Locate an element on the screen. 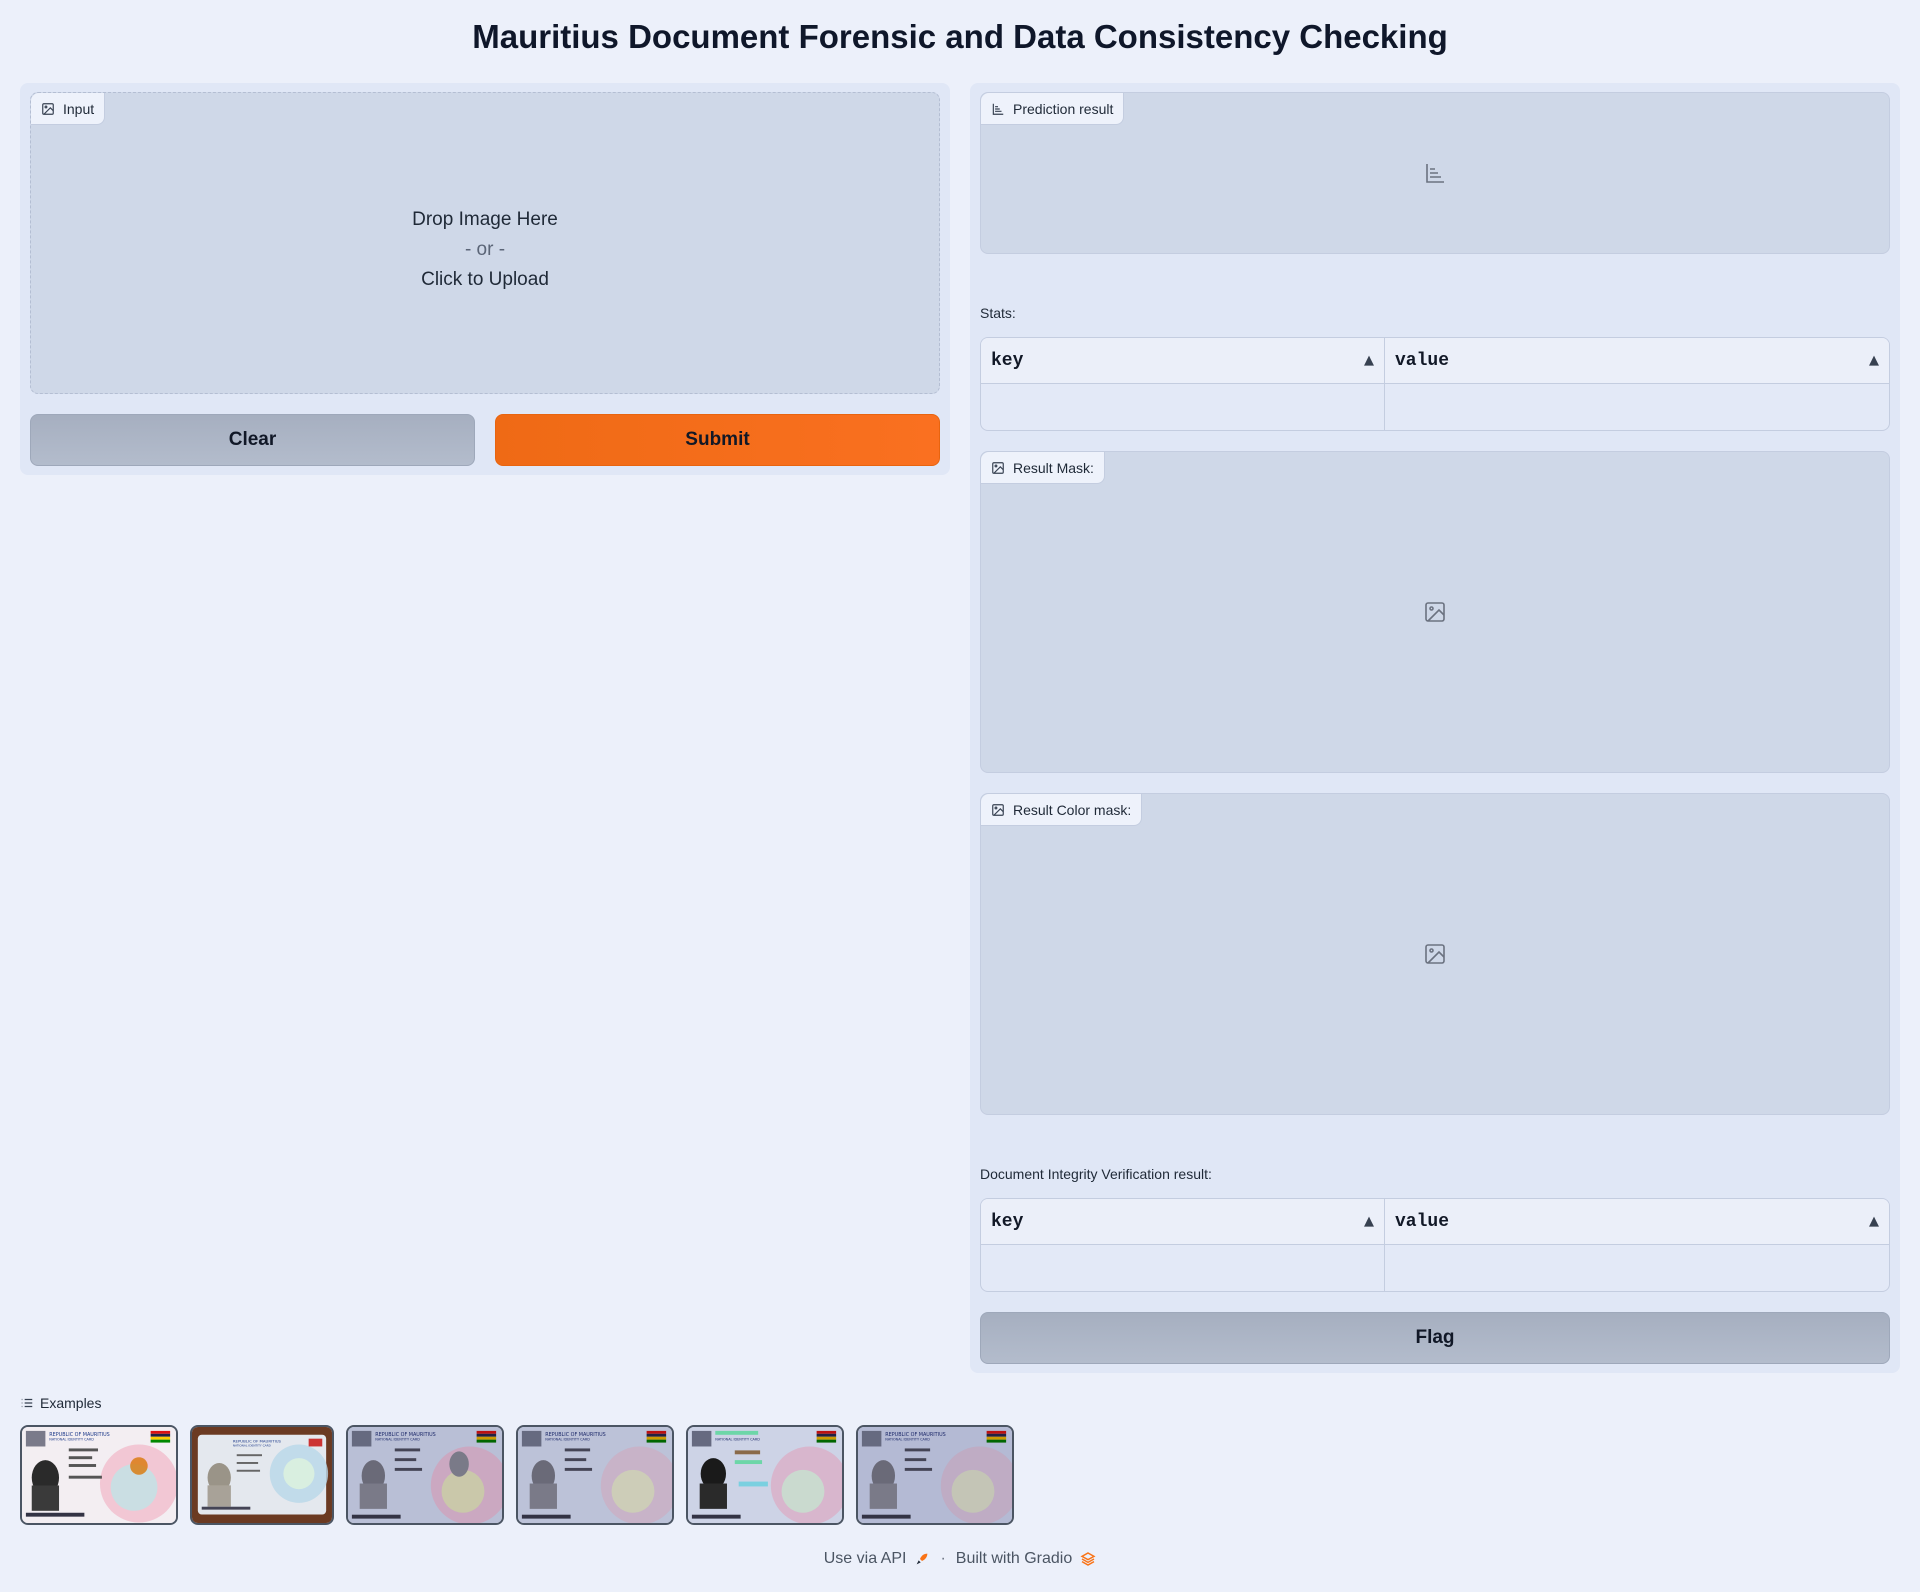 The height and width of the screenshot is (1592, 1920). flag-button: Flag is located at coordinates (1435, 1338).